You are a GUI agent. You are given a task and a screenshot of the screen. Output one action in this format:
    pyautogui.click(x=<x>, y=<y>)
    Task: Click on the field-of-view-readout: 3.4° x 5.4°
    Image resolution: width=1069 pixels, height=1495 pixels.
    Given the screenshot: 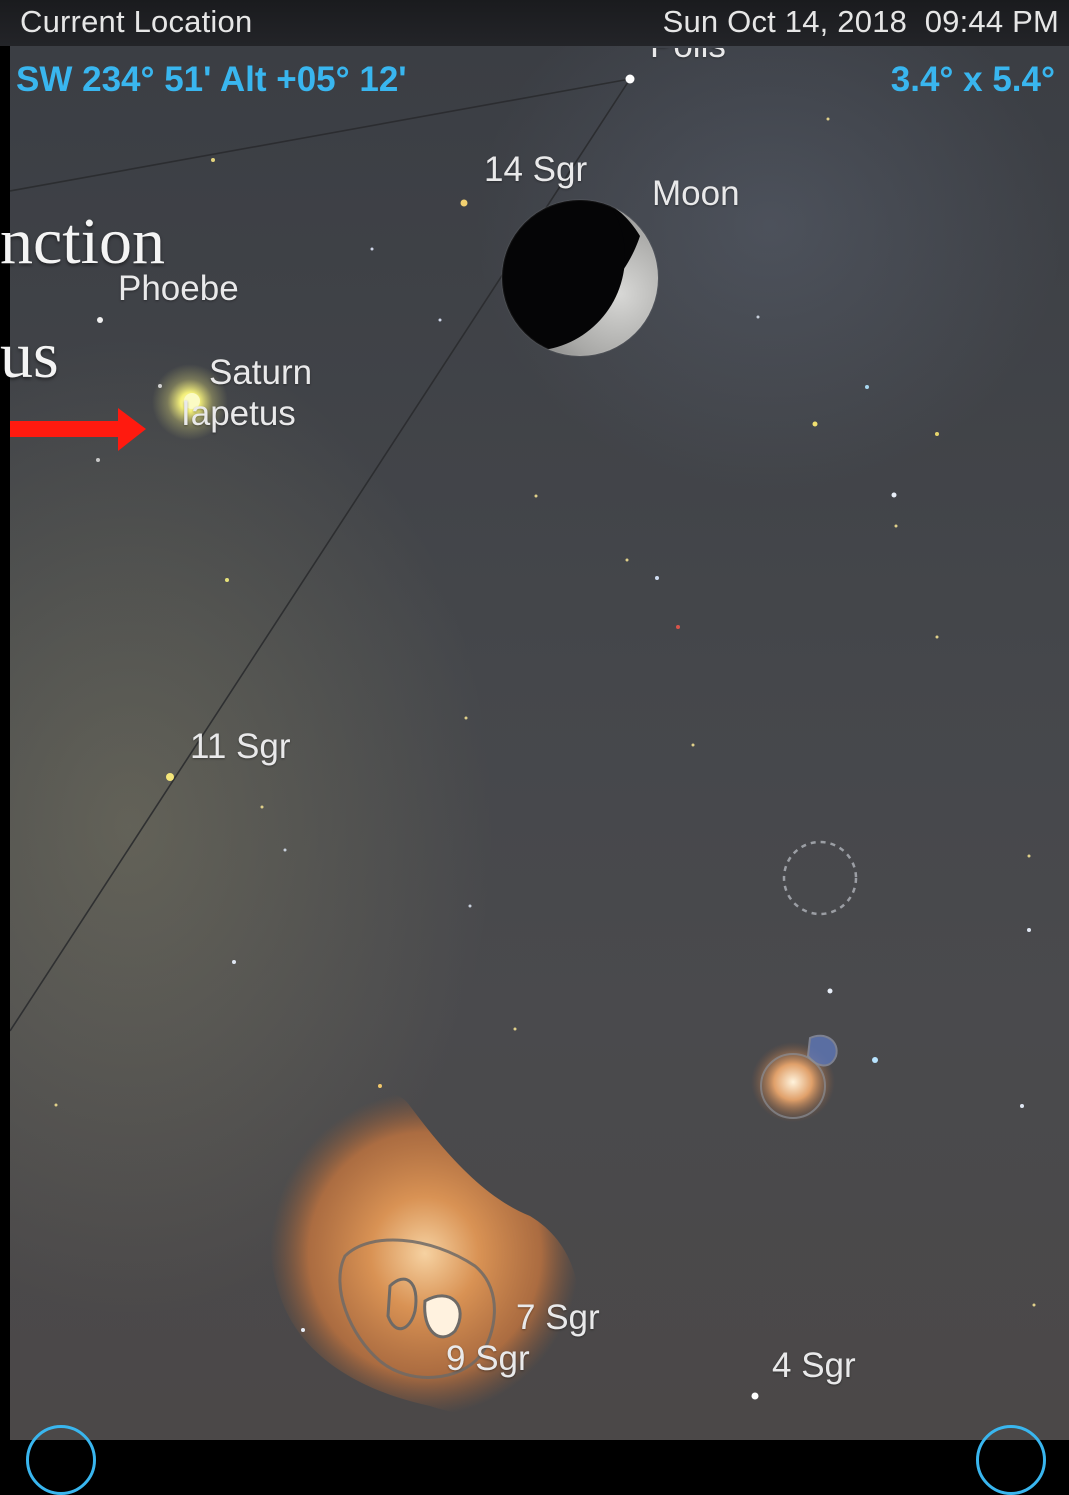 What is the action you would take?
    pyautogui.click(x=973, y=80)
    